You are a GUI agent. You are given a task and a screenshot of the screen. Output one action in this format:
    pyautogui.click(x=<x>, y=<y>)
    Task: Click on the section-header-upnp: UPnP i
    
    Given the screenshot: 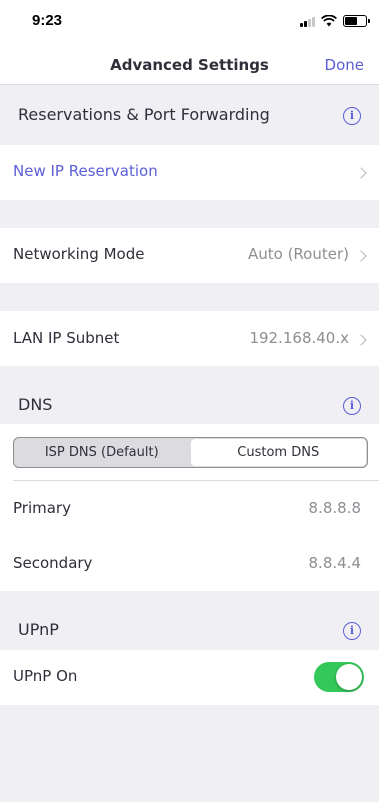 What is the action you would take?
    pyautogui.click(x=189, y=620)
    